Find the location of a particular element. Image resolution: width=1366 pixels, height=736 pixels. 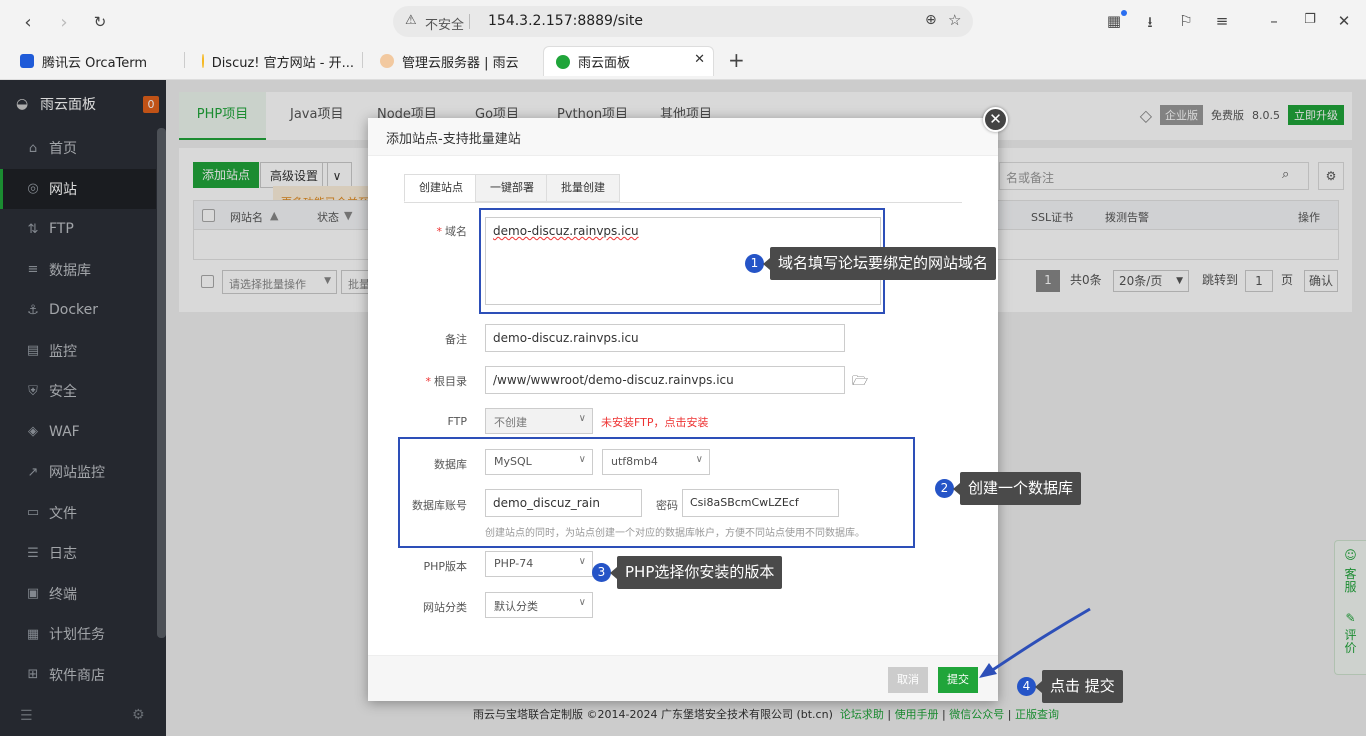

panel-tab-icon is located at coordinates (563, 61).